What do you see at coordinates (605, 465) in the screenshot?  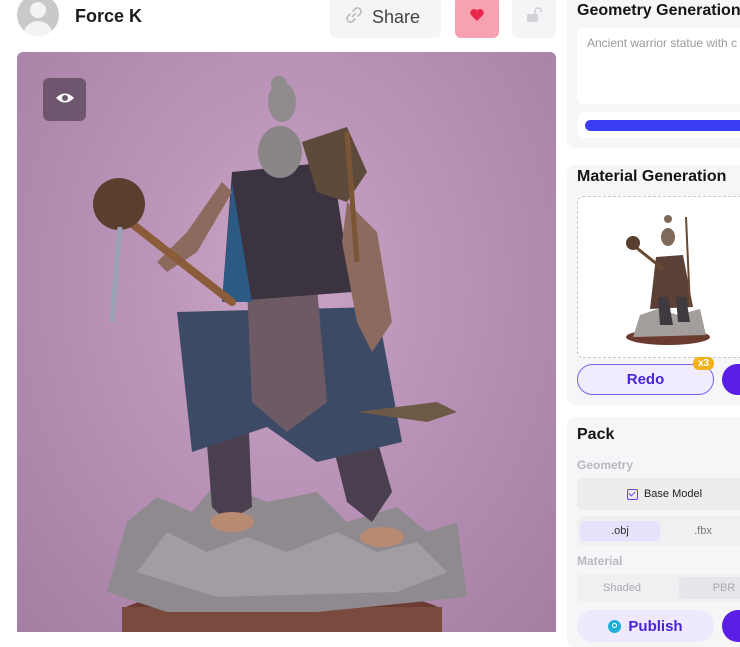 I see `geometry-label: Geometry` at bounding box center [605, 465].